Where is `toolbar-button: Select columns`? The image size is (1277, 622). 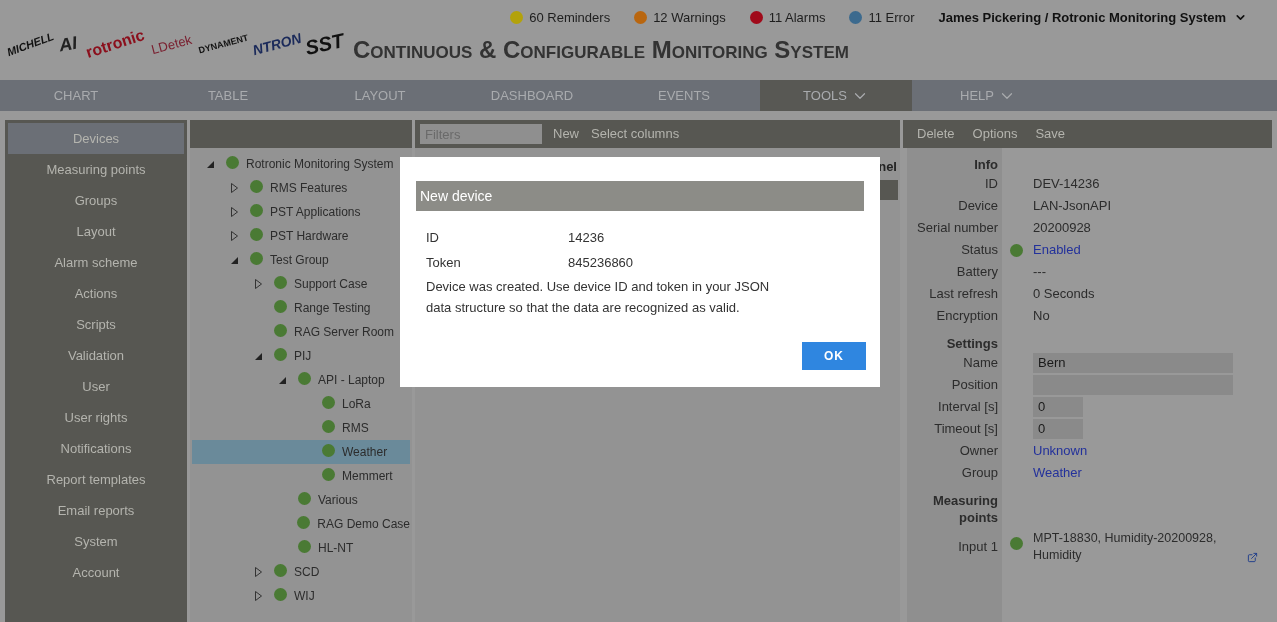
toolbar-button: Select columns is located at coordinates (635, 134).